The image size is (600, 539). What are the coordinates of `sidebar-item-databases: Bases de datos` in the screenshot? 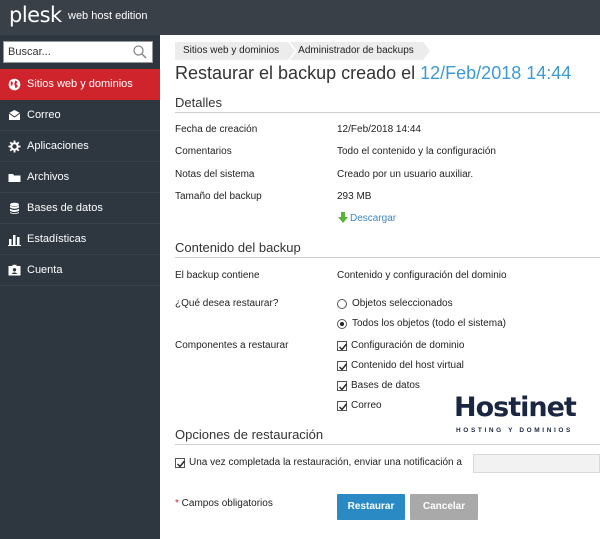 It's located at (80, 208).